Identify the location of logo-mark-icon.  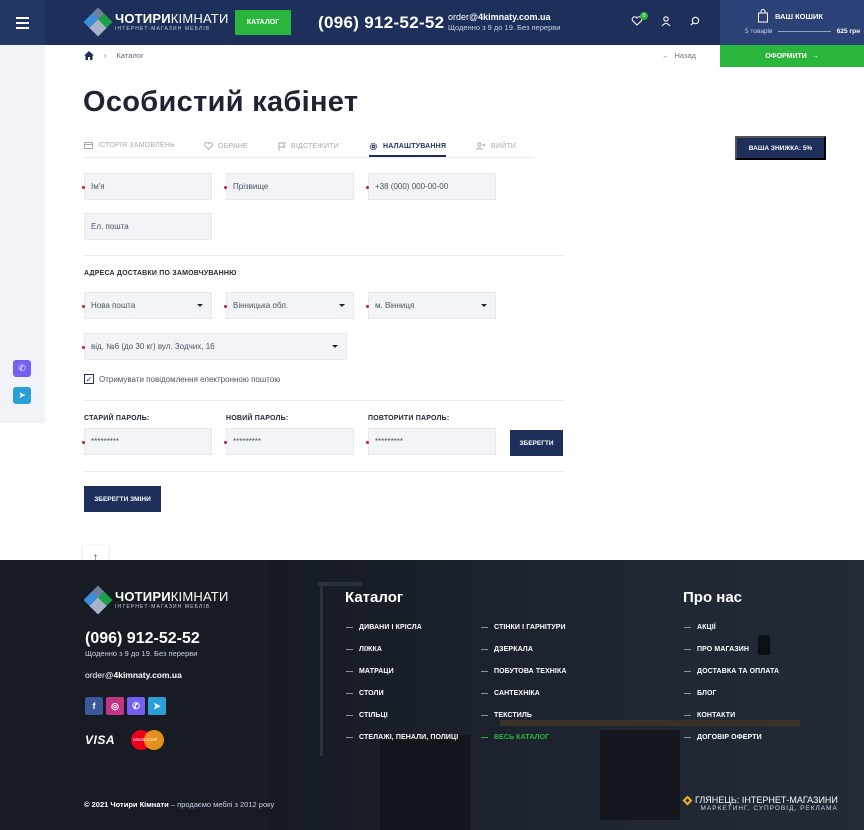
(98, 22).